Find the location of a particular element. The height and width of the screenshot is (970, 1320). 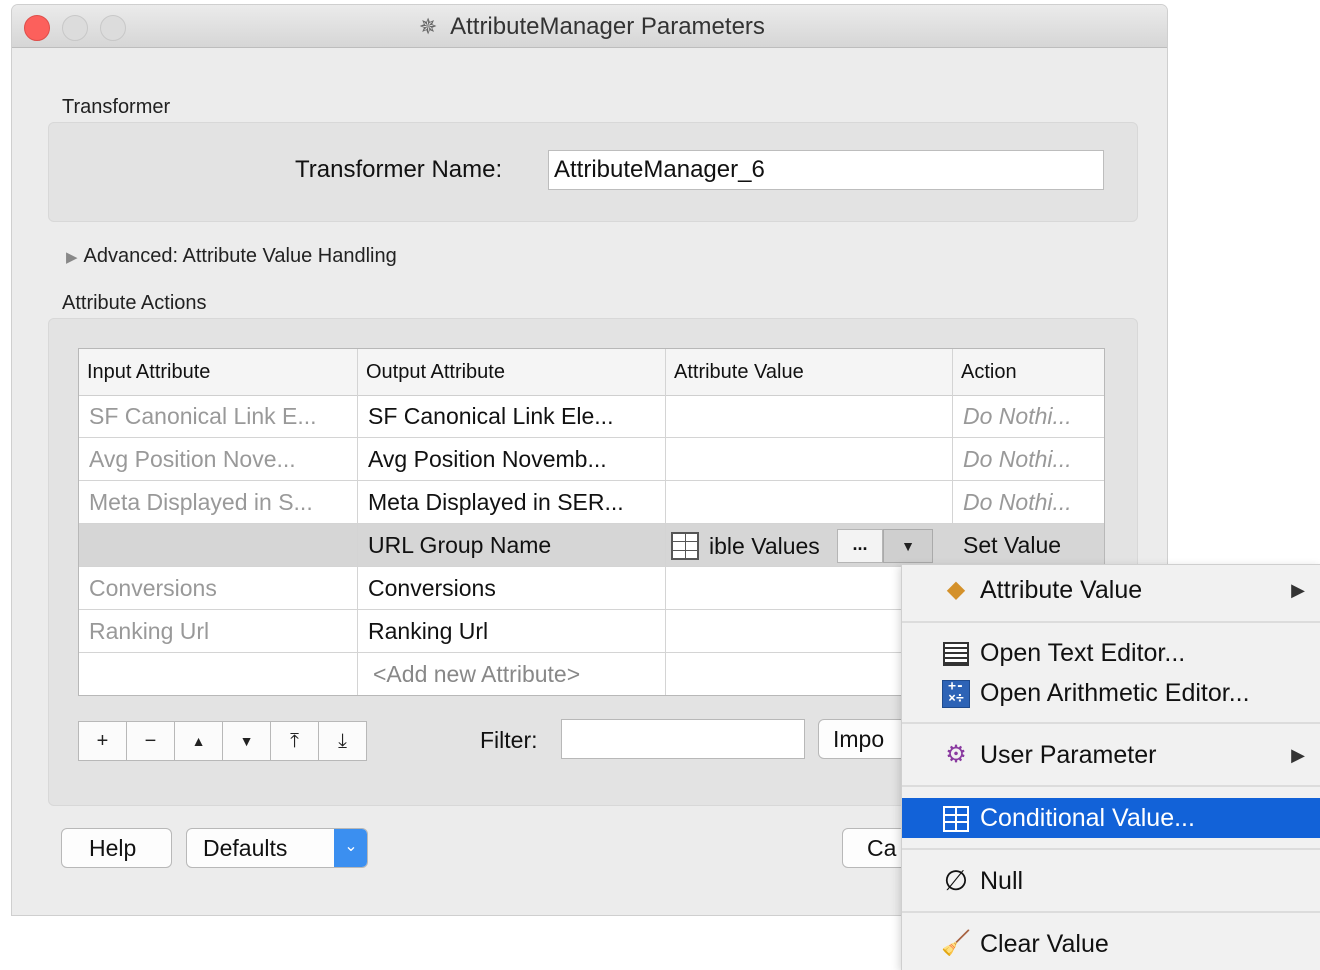

defaults-label: Defaults is located at coordinates (245, 848).